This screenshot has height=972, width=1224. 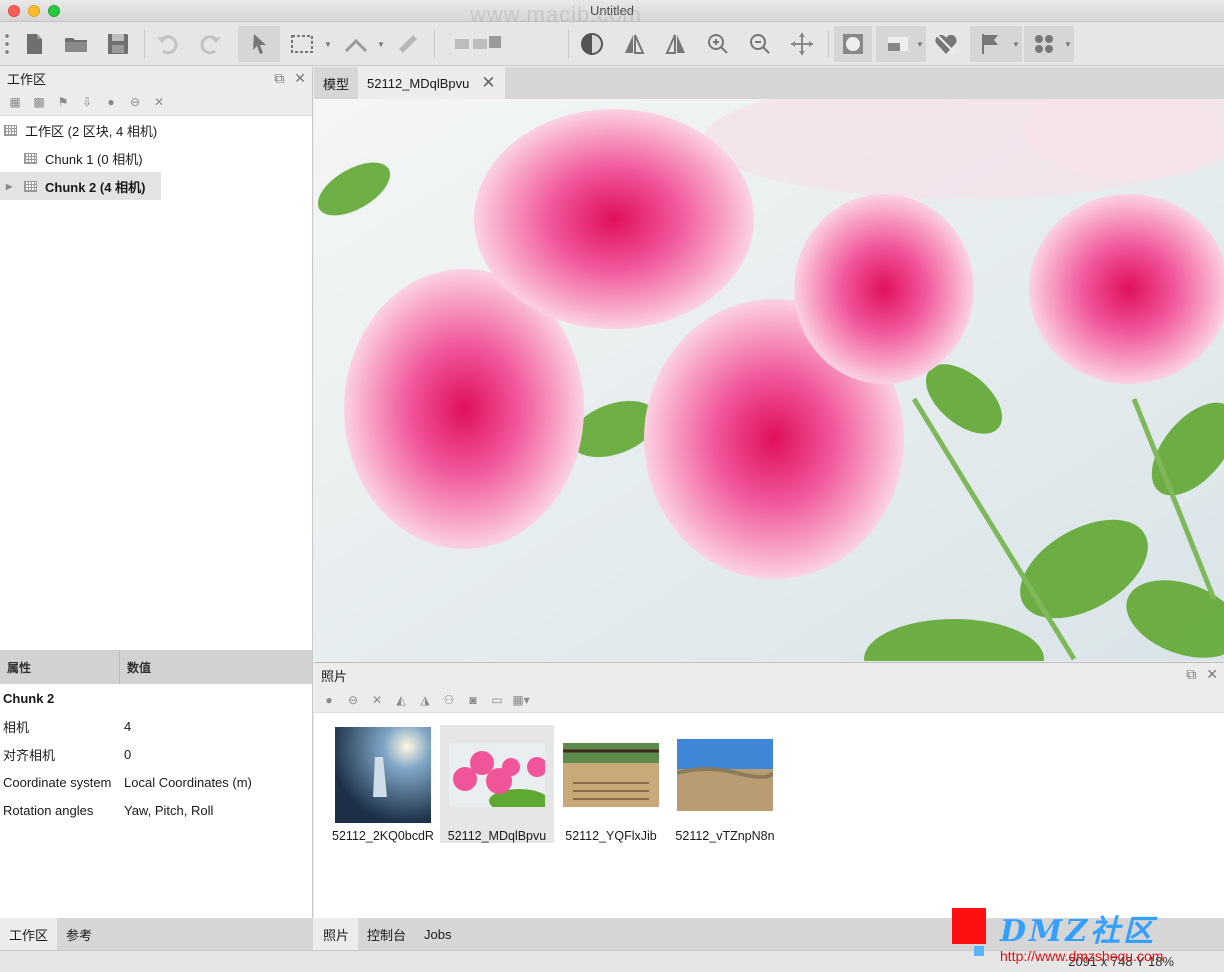 I want to click on property-key: Rotation angles, so click(x=48, y=810).